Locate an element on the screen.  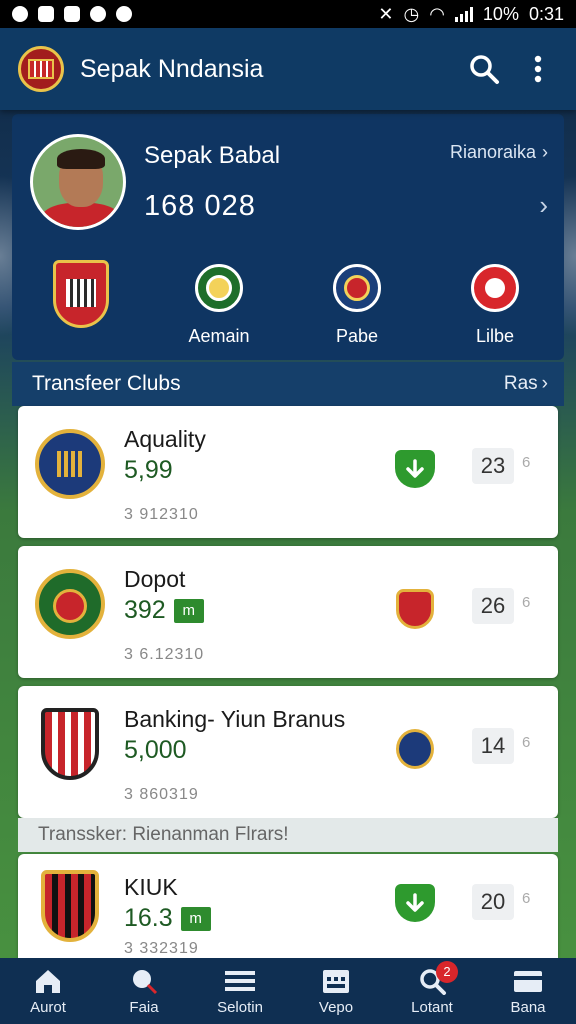
badge-item: Lilbe is located at coordinates (495, 305).